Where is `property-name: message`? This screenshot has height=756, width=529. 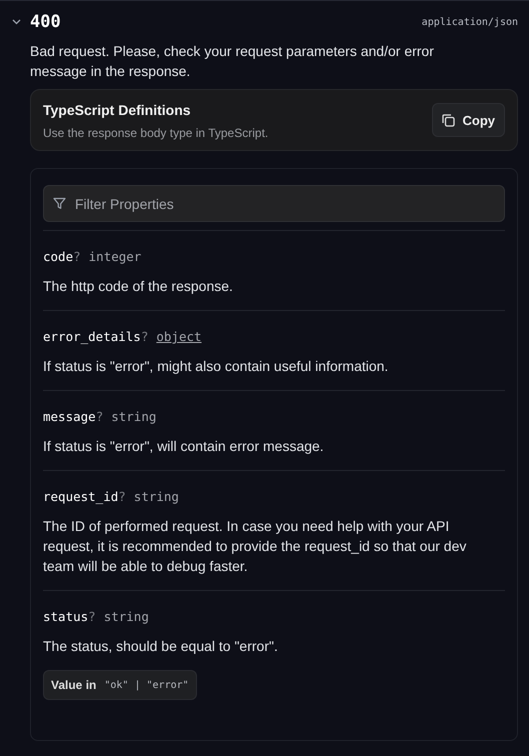
property-name: message is located at coordinates (69, 416).